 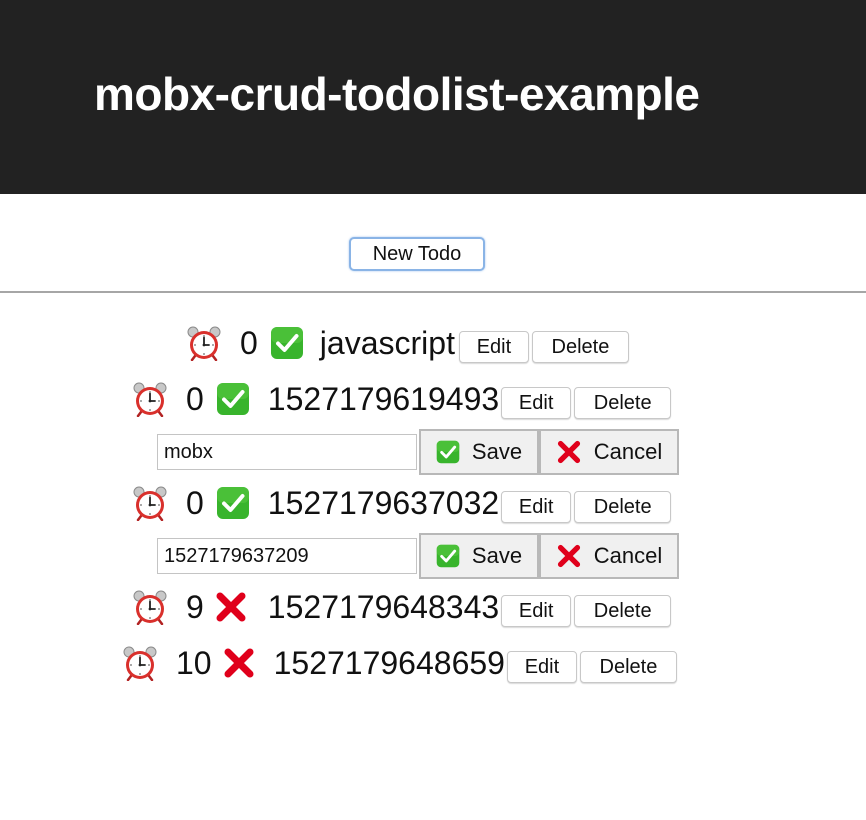 I want to click on todo-item: 9 1527179648343 Edit Delete, so click(x=402, y=608).